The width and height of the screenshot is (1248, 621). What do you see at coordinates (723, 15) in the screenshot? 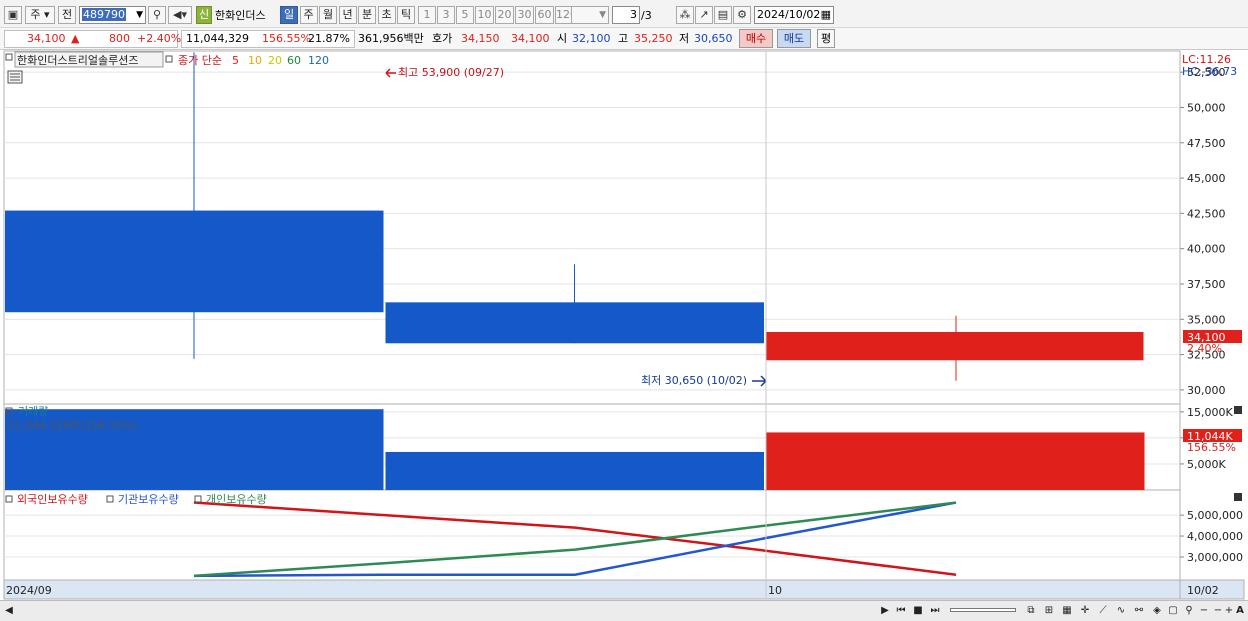
I see `save-icon: ▤` at bounding box center [723, 15].